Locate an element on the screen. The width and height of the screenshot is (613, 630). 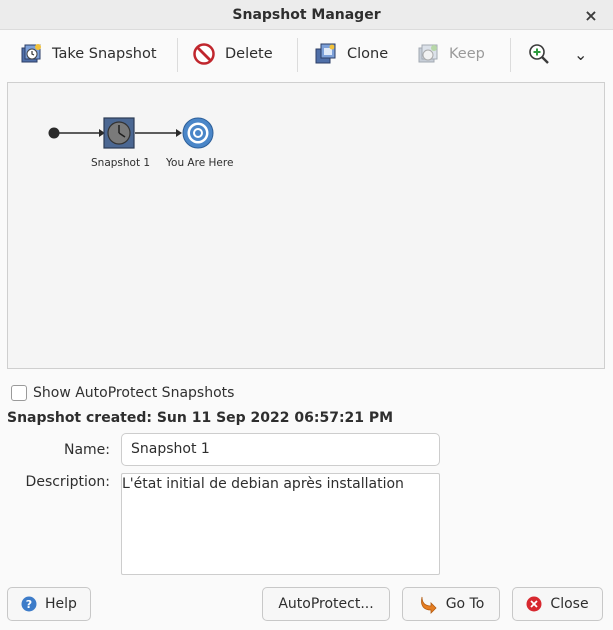
keep-button: Keep is located at coordinates (451, 54).